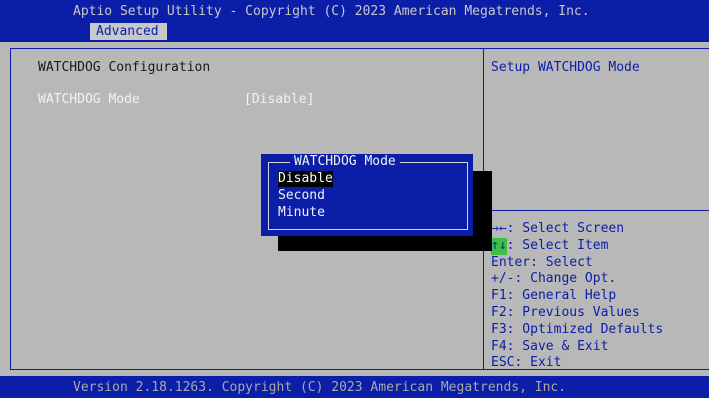  What do you see at coordinates (565, 67) in the screenshot?
I see `help-description: Setup WATCHDOG Mode` at bounding box center [565, 67].